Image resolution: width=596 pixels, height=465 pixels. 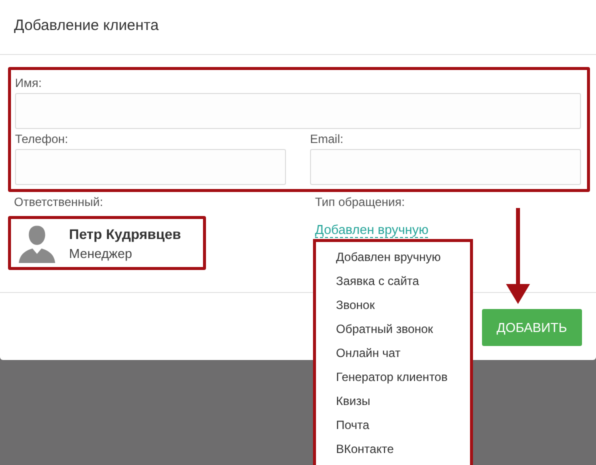 I want to click on field-label: Ответственный:, so click(x=59, y=202).